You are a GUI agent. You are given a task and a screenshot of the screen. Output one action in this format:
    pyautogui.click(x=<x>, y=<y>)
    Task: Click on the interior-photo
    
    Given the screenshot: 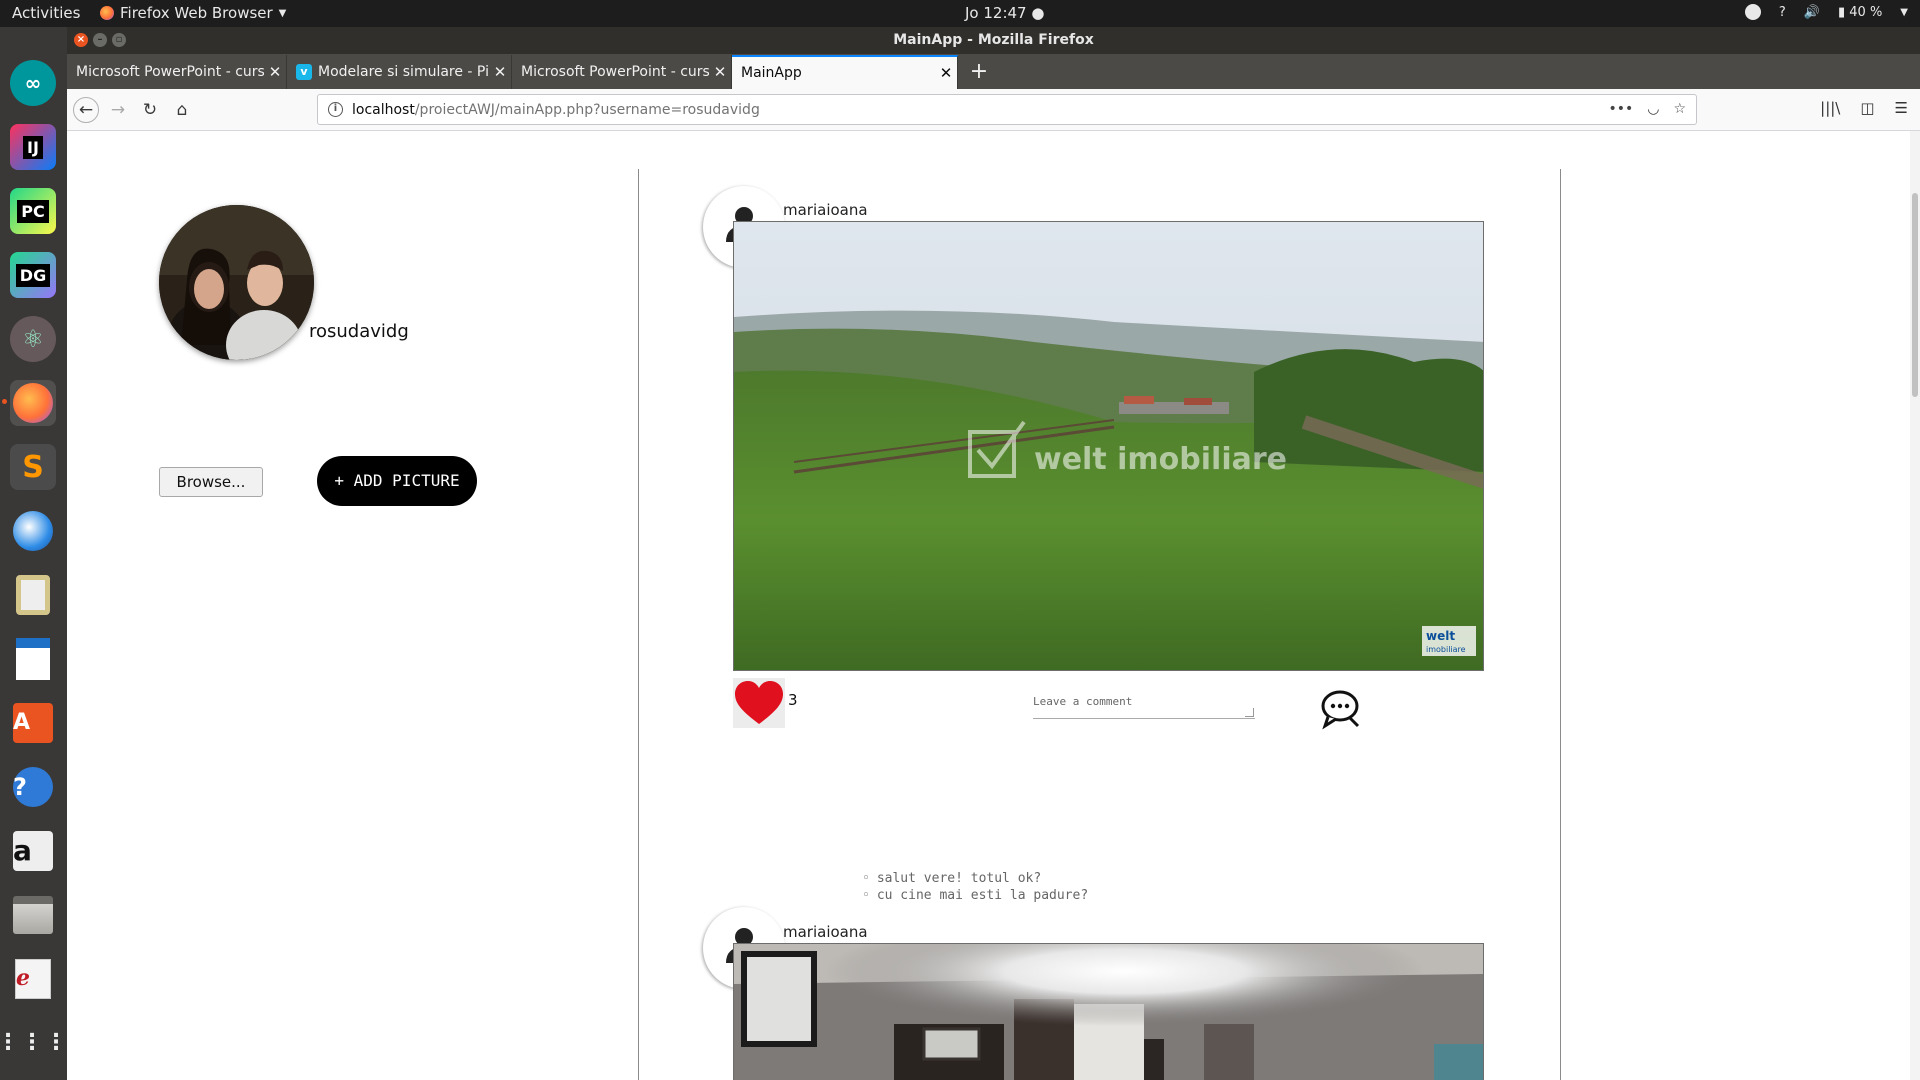 What is the action you would take?
    pyautogui.click(x=1108, y=1012)
    